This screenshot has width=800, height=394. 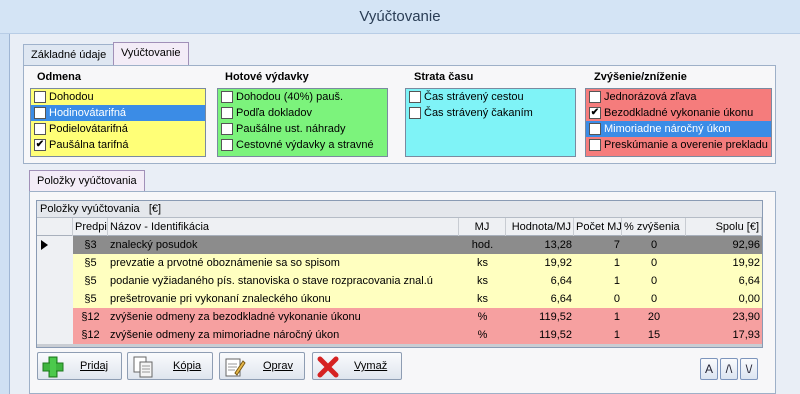 What do you see at coordinates (399, 209) in the screenshot?
I see `grid-caption: Položky vyúčtovania [€]` at bounding box center [399, 209].